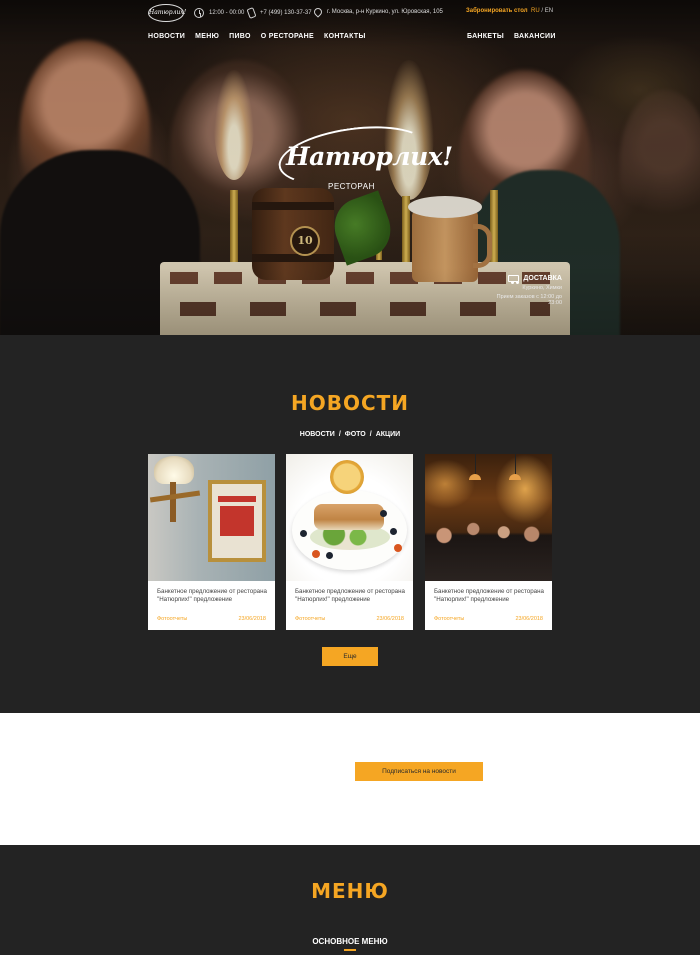  I want to click on book-table-link: Забронировать стол, so click(497, 11).